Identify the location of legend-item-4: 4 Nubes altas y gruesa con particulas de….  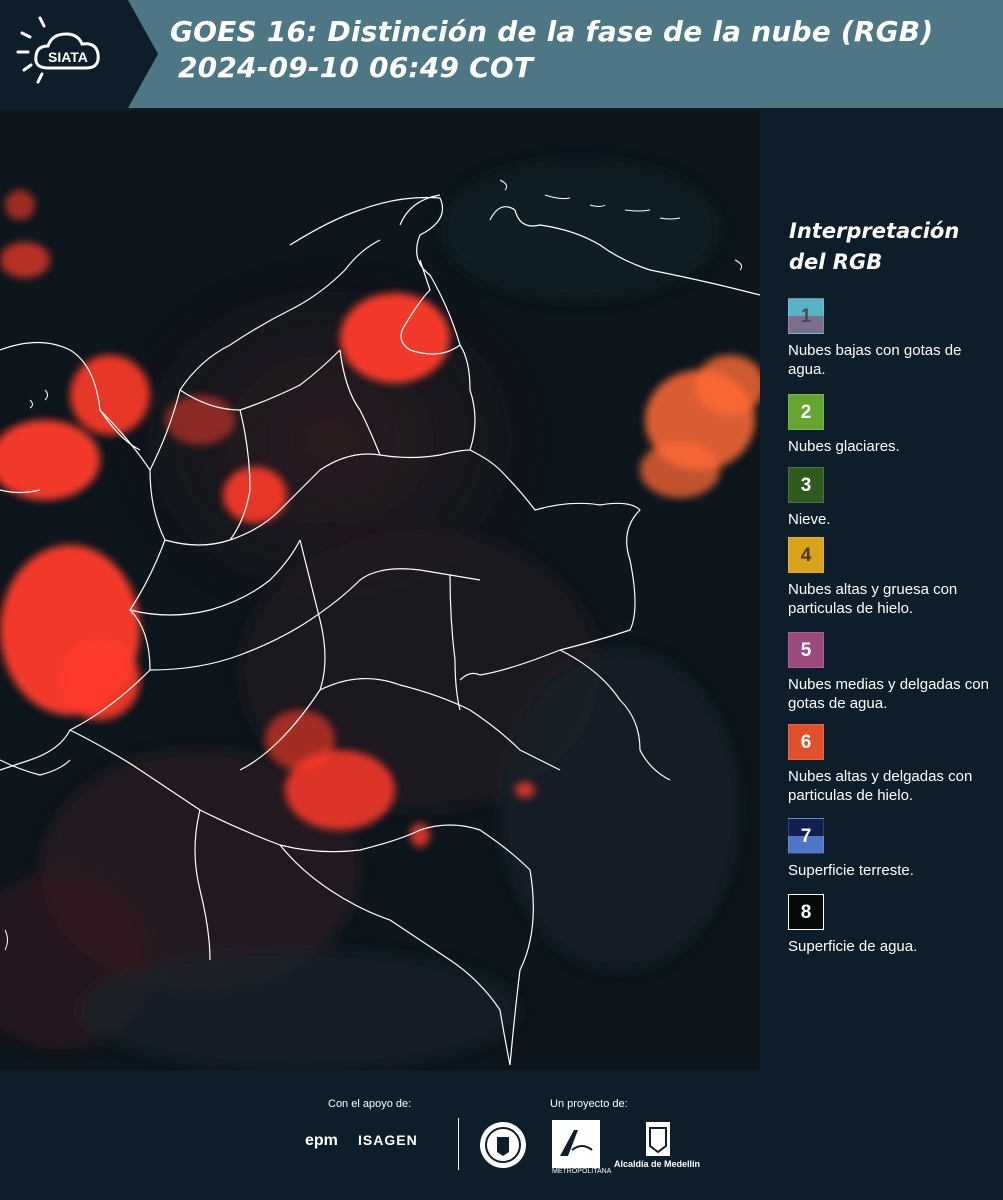
(895, 577).